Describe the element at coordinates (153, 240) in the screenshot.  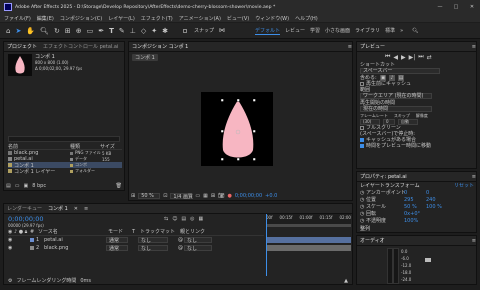
I see `layer-trackmatte-select: なし` at that location.